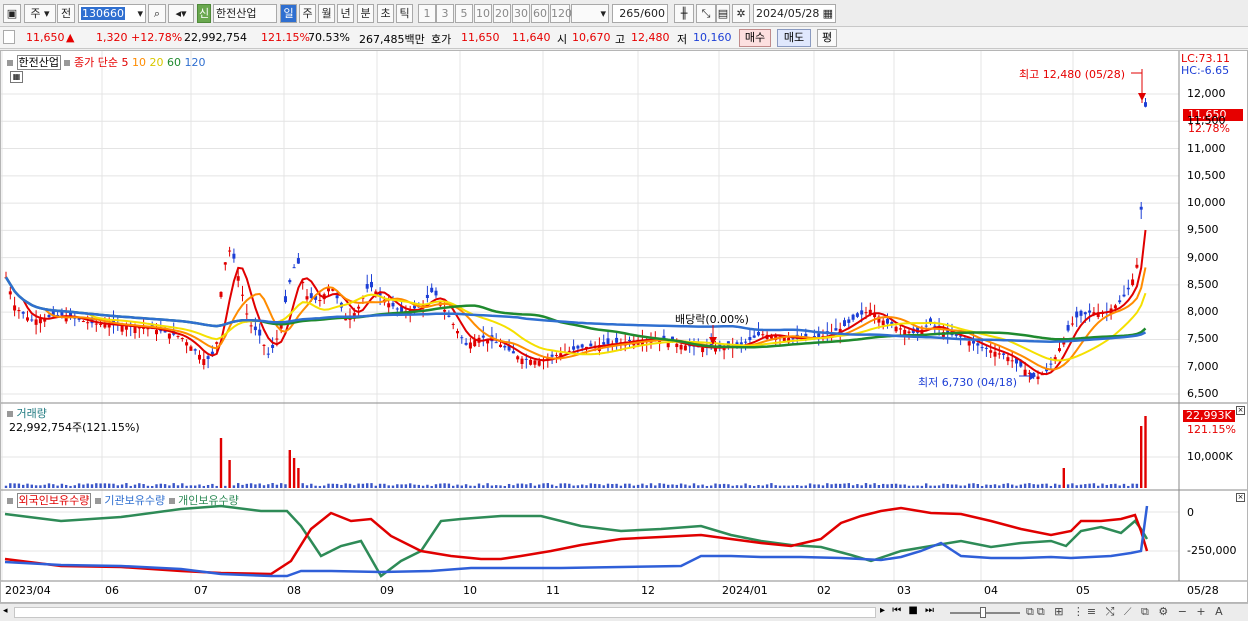  What do you see at coordinates (1240, 410) in the screenshot?
I see `close-icon: ×` at bounding box center [1240, 410].